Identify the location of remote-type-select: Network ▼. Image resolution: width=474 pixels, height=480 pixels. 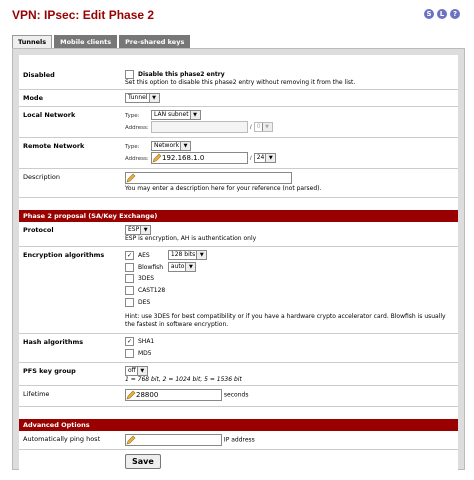
(171, 146).